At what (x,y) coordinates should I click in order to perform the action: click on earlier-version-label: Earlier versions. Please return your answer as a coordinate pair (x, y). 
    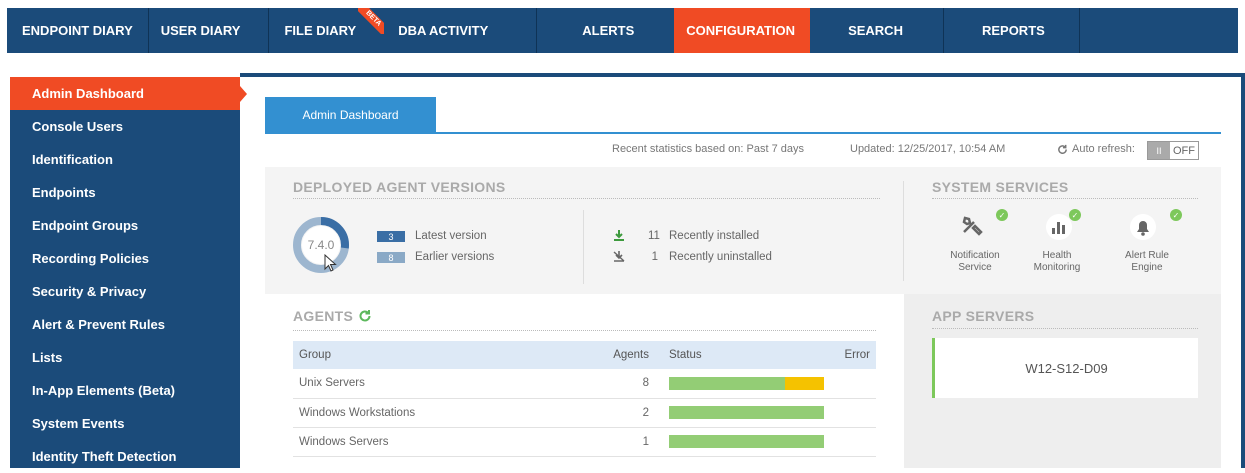
    Looking at the image, I should click on (455, 257).